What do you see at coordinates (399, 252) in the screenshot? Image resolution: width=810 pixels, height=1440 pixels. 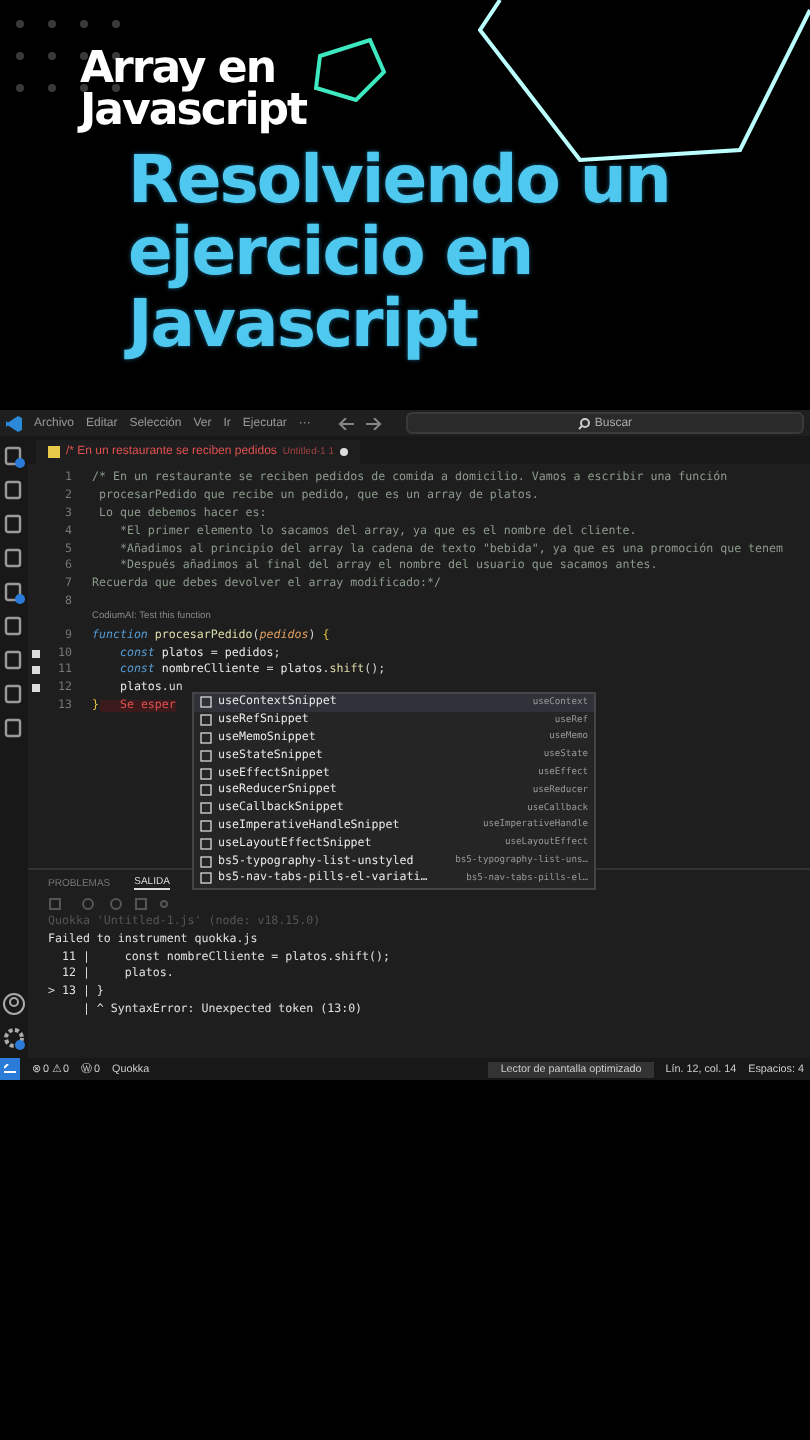 I see `title: Resolviendo un ejercicio en Javascript` at bounding box center [399, 252].